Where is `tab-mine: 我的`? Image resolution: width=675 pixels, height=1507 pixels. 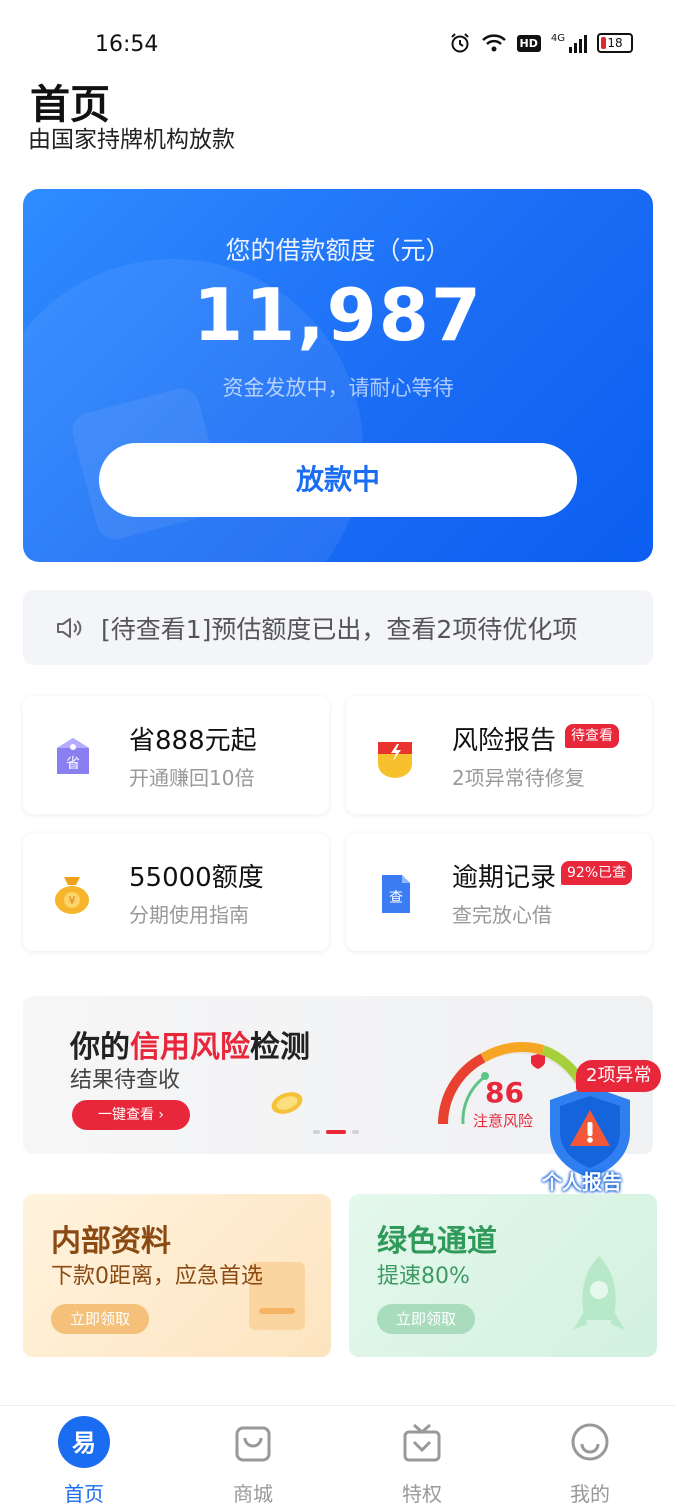 tab-mine: 我的 is located at coordinates (590, 1461).